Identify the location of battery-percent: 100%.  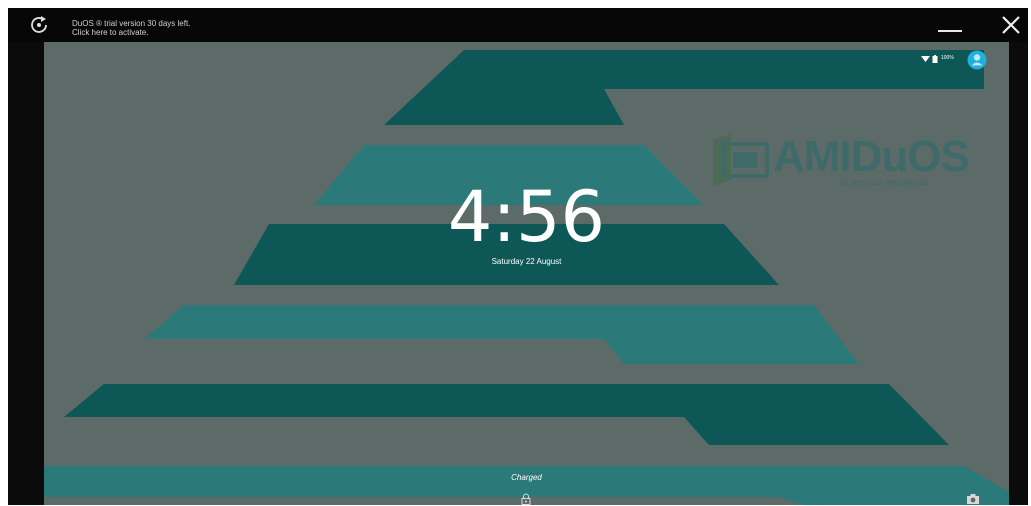
(947, 58).